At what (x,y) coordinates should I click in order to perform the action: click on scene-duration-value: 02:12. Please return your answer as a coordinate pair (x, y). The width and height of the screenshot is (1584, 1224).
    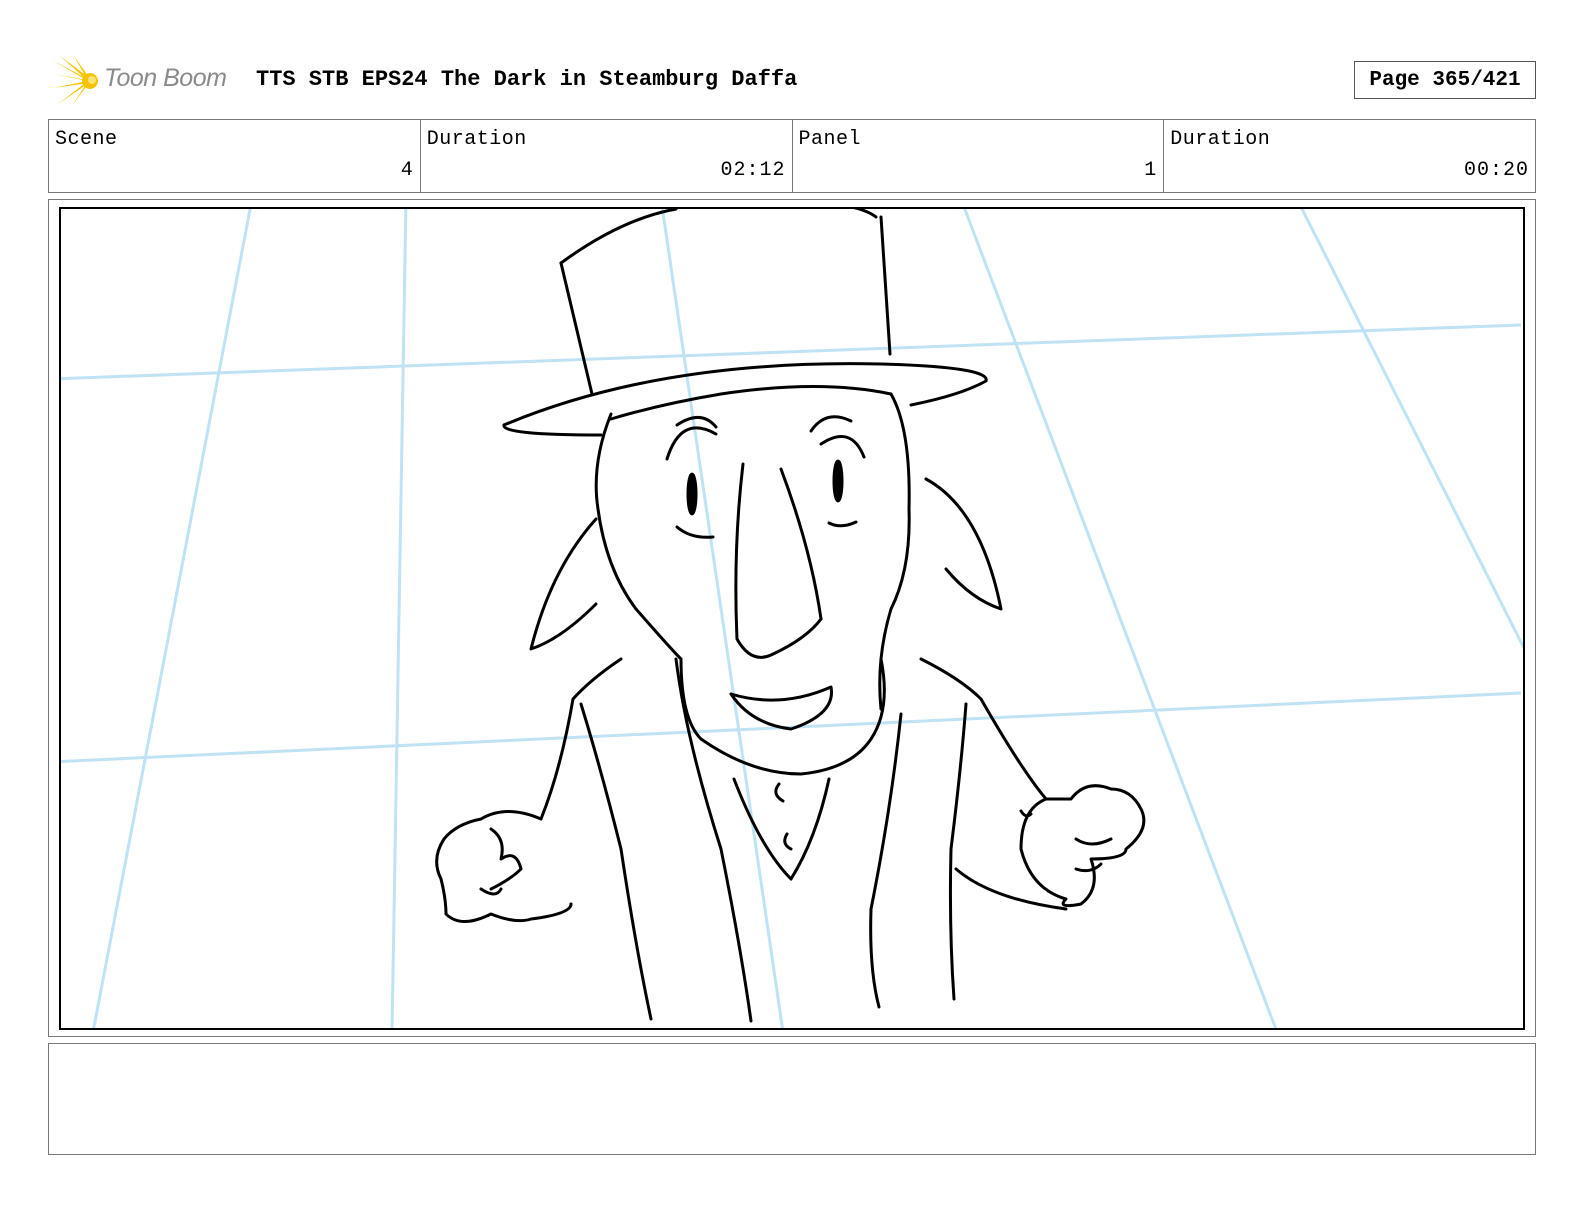
    Looking at the image, I should click on (753, 170).